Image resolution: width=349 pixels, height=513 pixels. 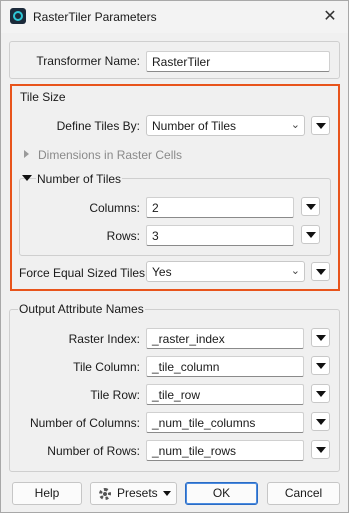 I want to click on number-of-rows-label: Number of Rows:, so click(x=93, y=451).